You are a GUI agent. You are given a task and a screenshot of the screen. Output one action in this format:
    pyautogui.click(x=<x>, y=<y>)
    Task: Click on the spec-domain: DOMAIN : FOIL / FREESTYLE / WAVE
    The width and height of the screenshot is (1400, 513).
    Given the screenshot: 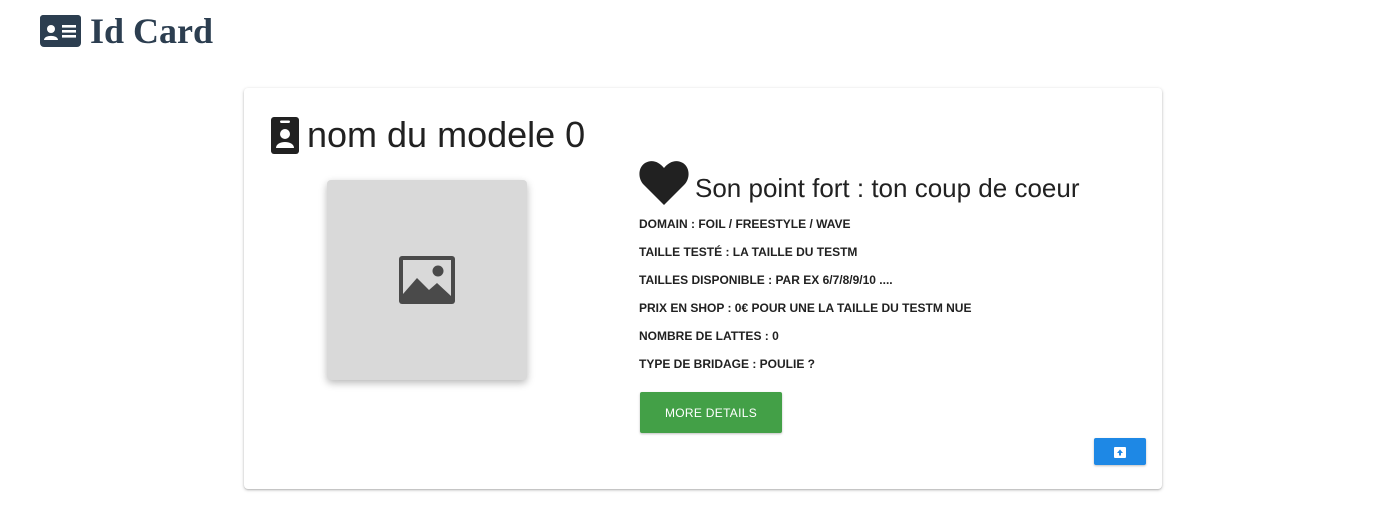 What is the action you would take?
    pyautogui.click(x=745, y=224)
    